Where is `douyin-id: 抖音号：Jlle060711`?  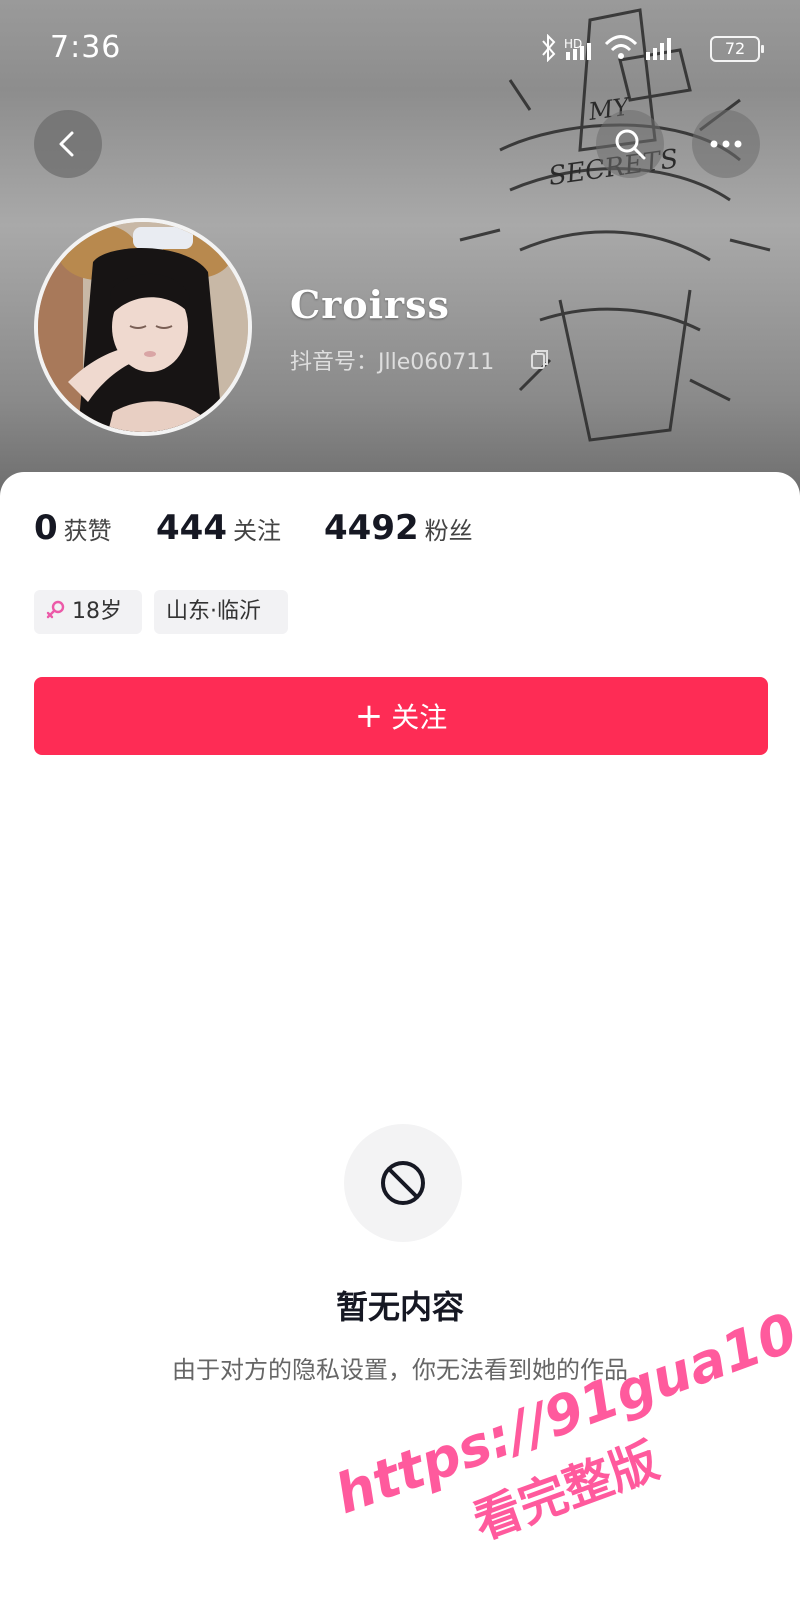 douyin-id: 抖音号：Jlle060711 is located at coordinates (392, 362).